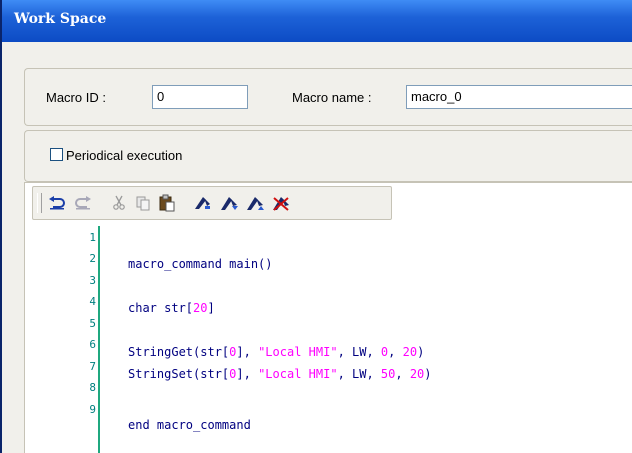  Describe the element at coordinates (388, 374) in the screenshot. I see `numeric-literal: 50` at that location.